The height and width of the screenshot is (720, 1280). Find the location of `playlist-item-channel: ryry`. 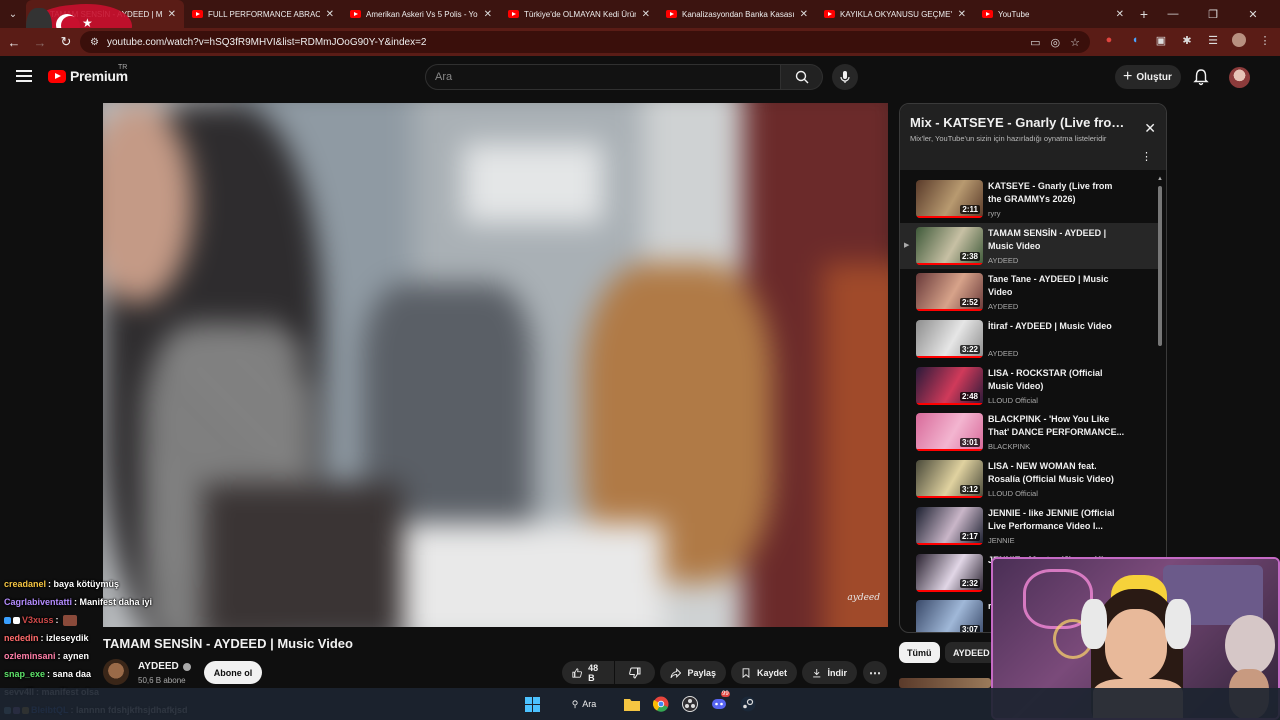

playlist-item-channel: ryry is located at coordinates (994, 213).